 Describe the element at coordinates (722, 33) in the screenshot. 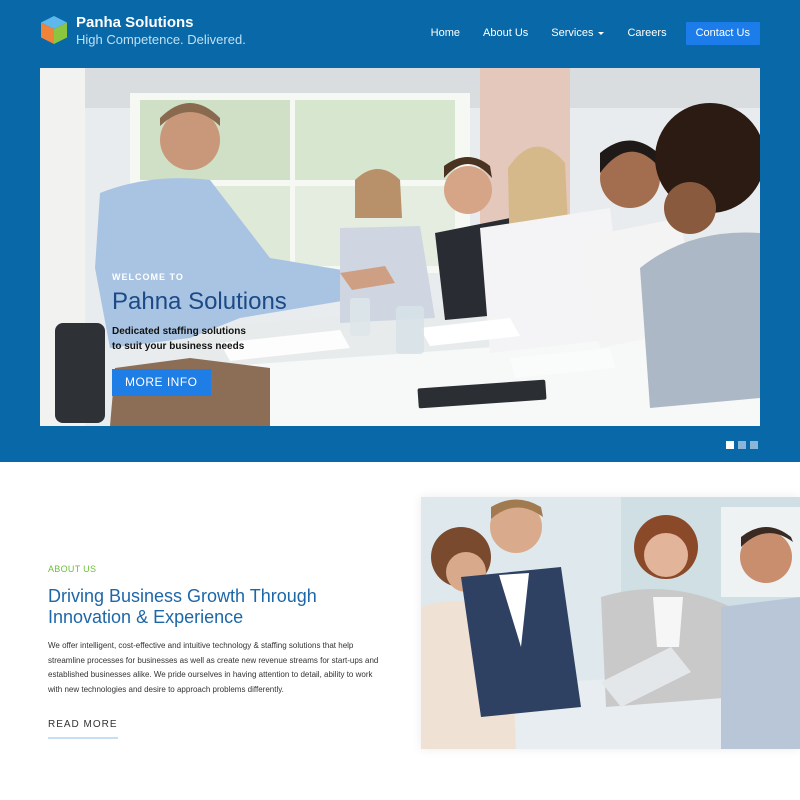

I see `contact-us-button: Contact Us` at that location.